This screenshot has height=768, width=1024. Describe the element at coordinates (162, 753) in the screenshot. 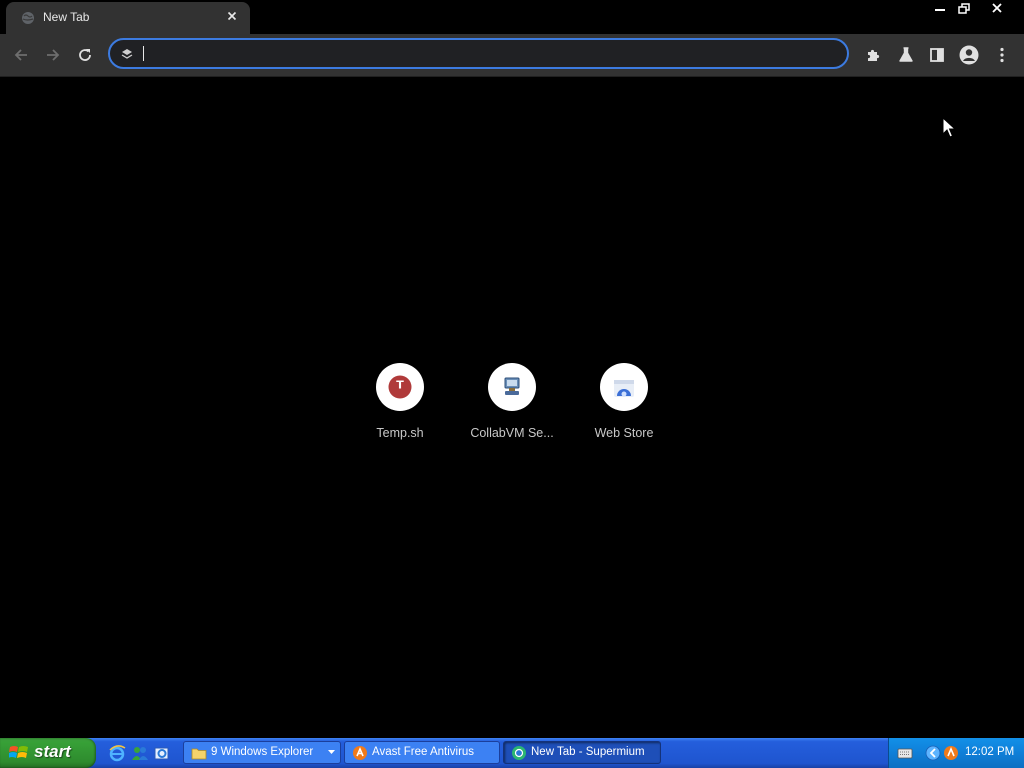

I see `outlook-express-icon` at that location.